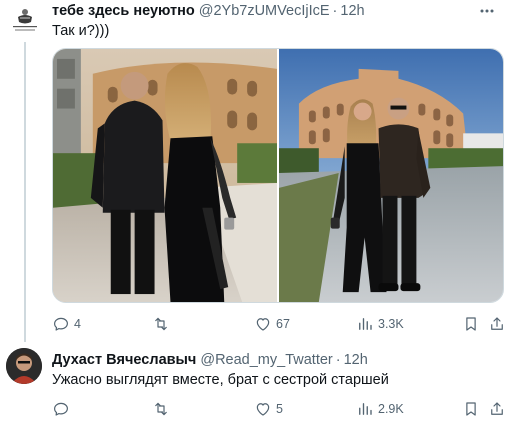 The width and height of the screenshot is (510, 422). What do you see at coordinates (81, 31) in the screenshot?
I see `tweet-text: Так и?)))` at bounding box center [81, 31].